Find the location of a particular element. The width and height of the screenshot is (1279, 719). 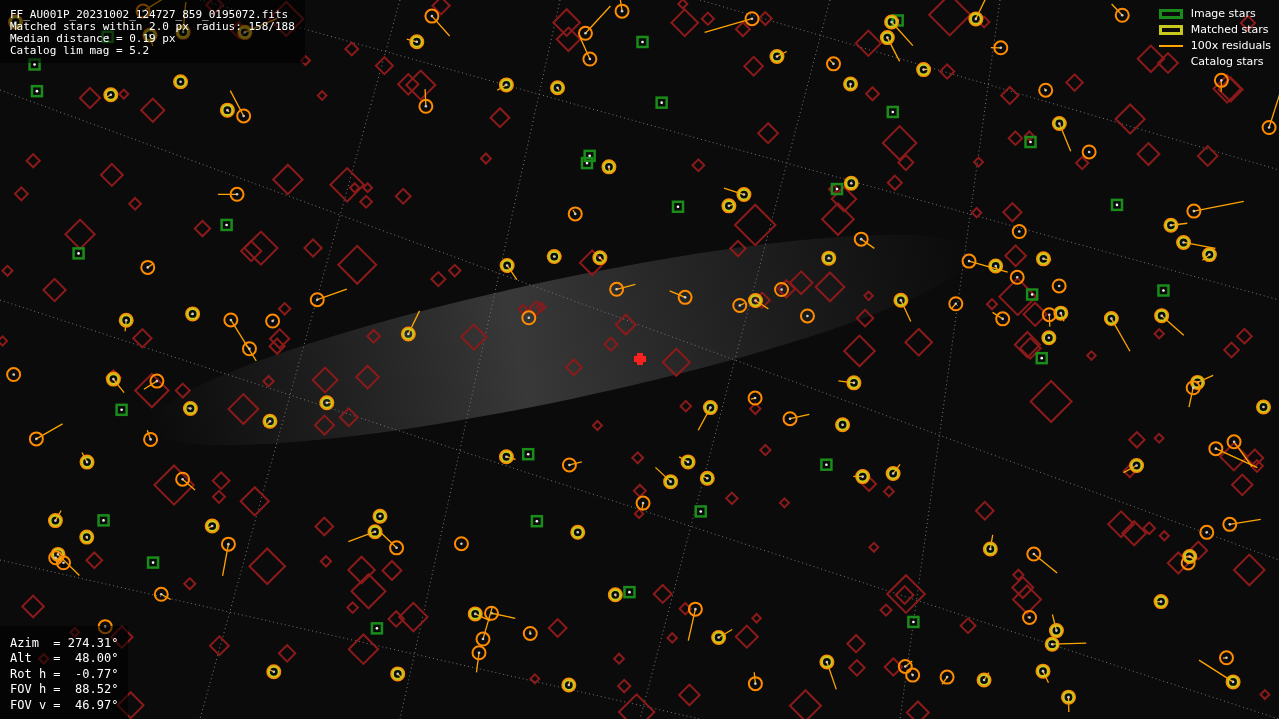

legend-label: Image stars is located at coordinates (1223, 13).